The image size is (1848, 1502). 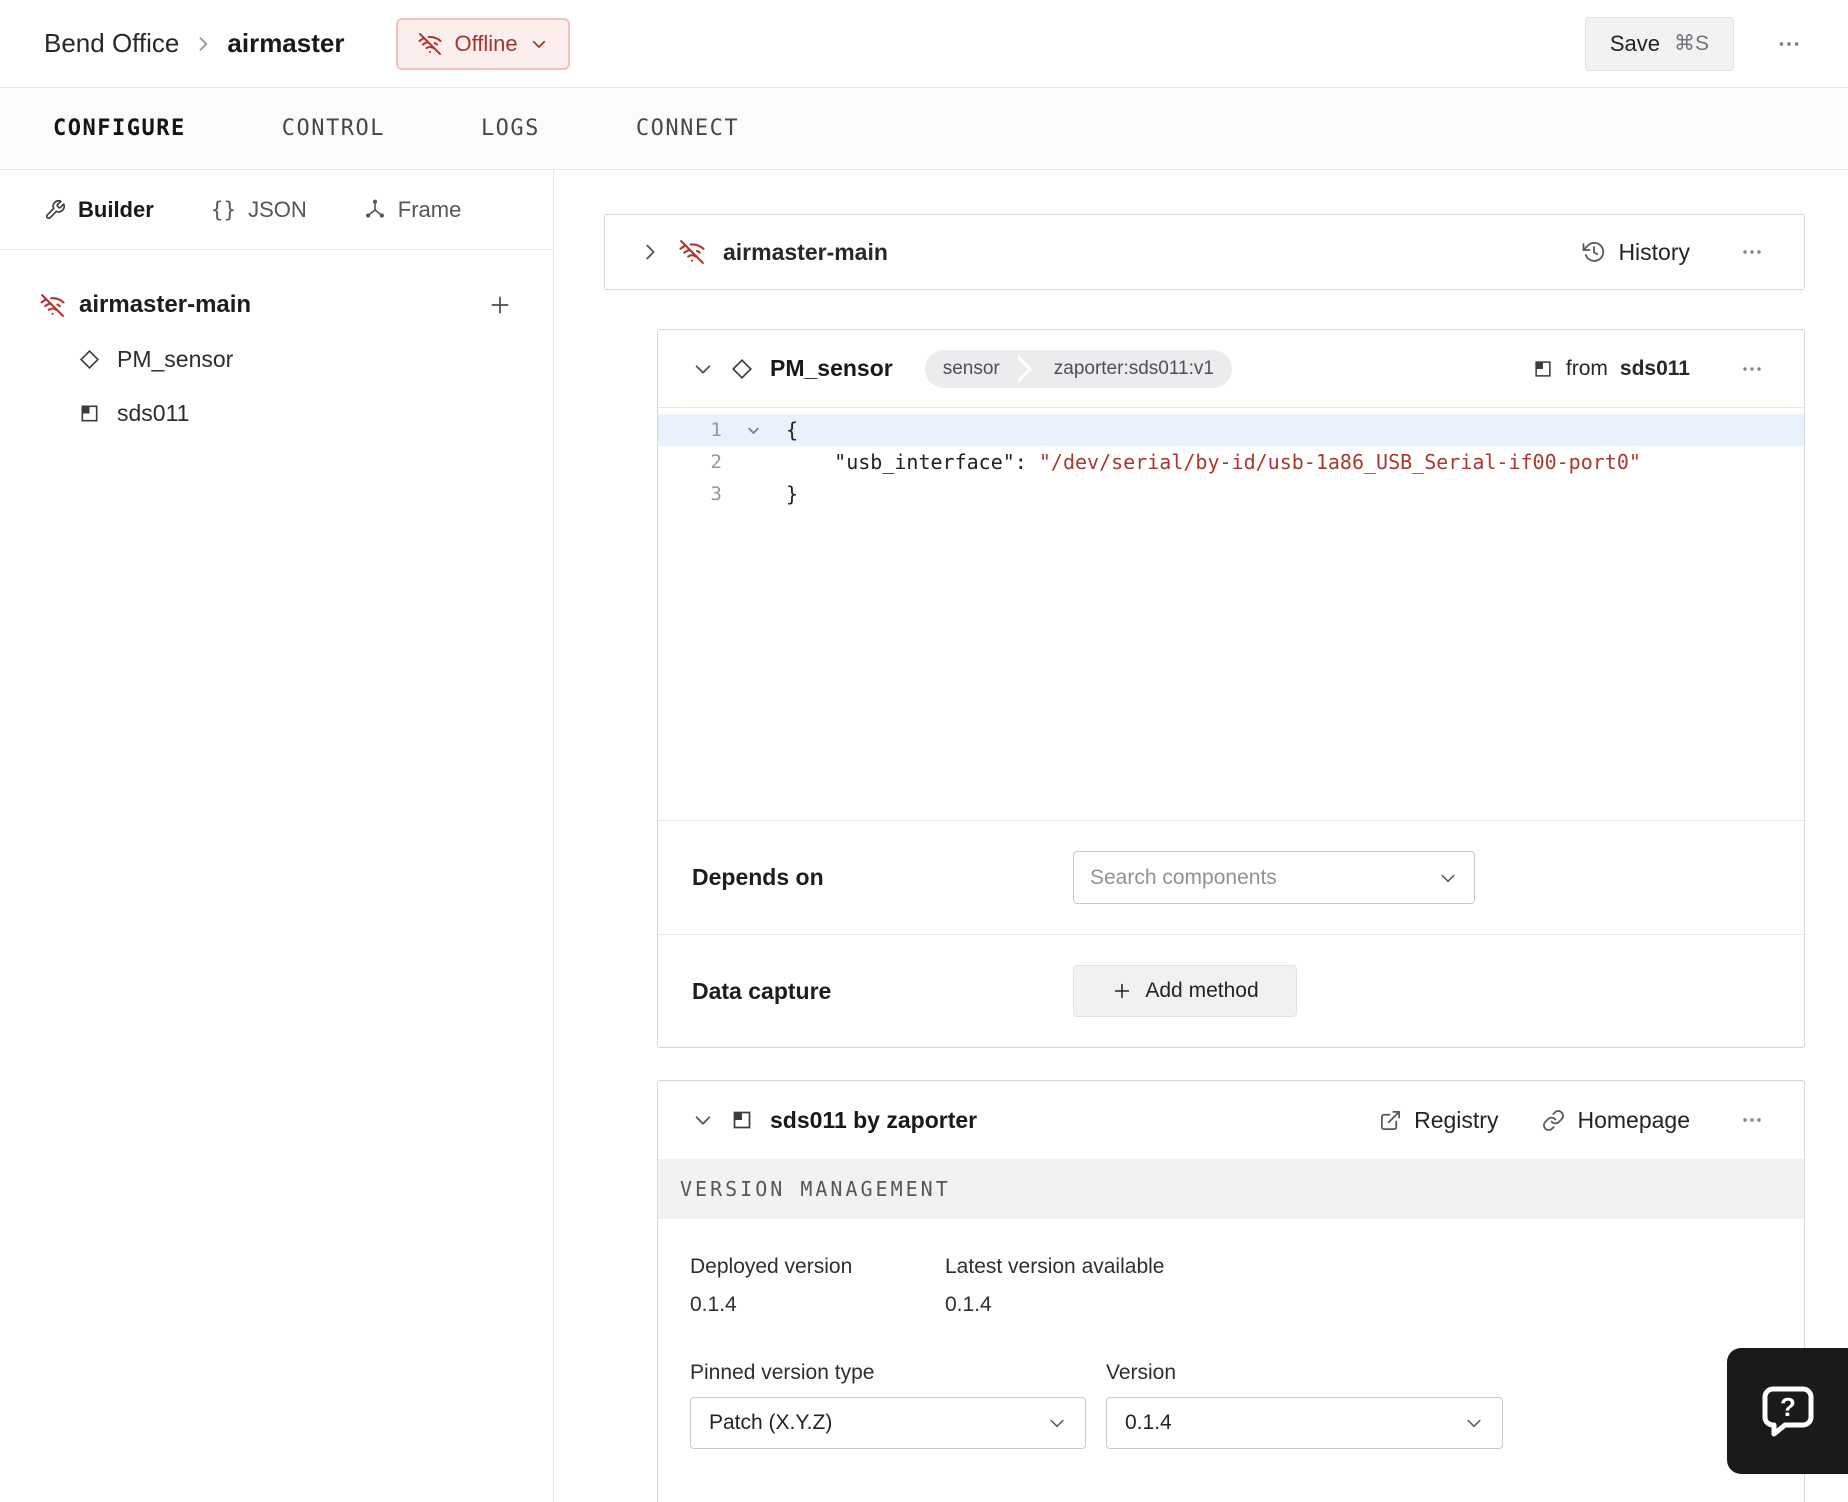 I want to click on tree-item-sds011: sds011, so click(x=276, y=413).